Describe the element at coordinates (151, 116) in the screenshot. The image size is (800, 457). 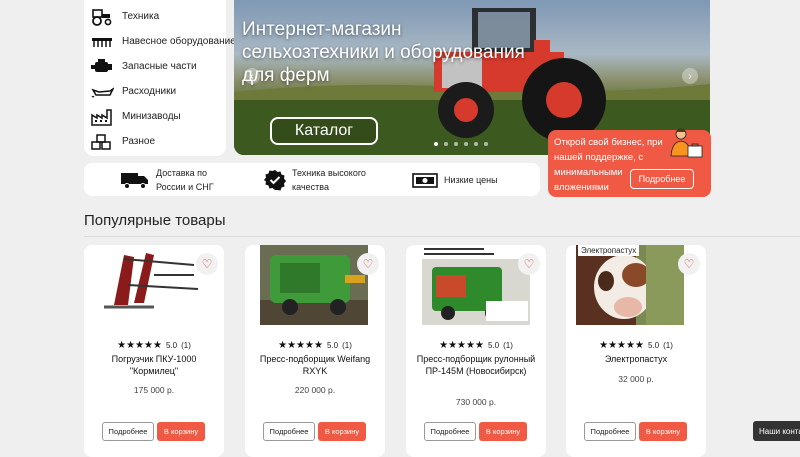
I see `sidebar-item-label: Минизаводы` at that location.